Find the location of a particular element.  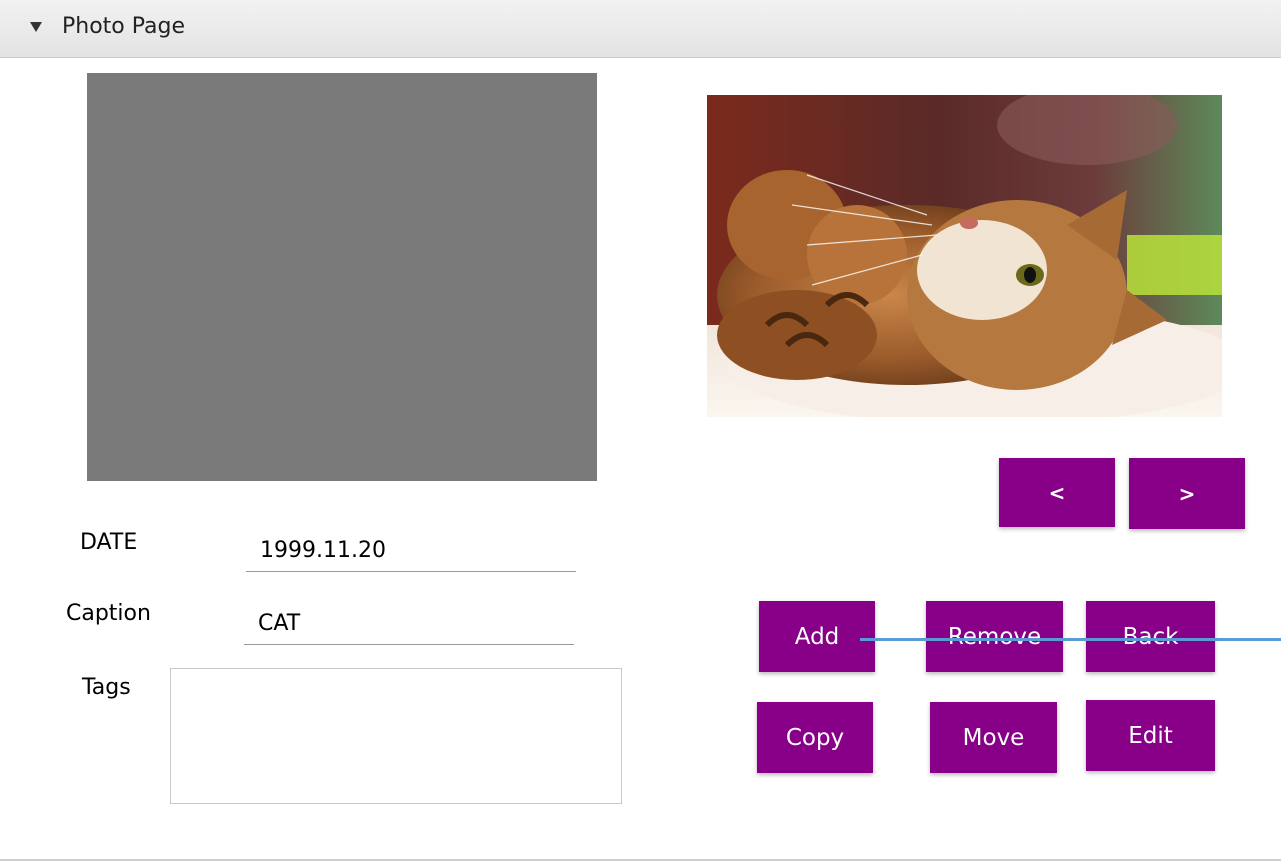

next-button-label: > is located at coordinates (1187, 493).